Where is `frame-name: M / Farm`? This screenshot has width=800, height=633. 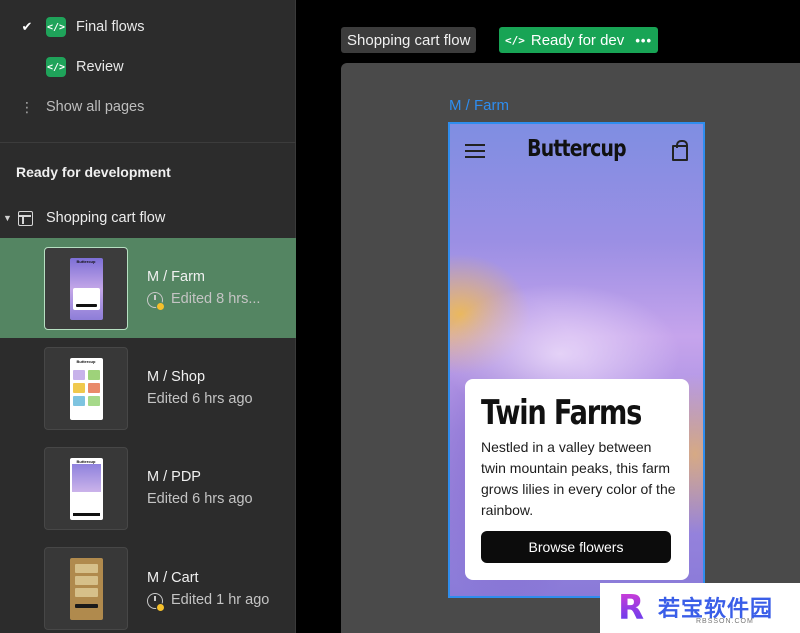 frame-name: M / Farm is located at coordinates (176, 277).